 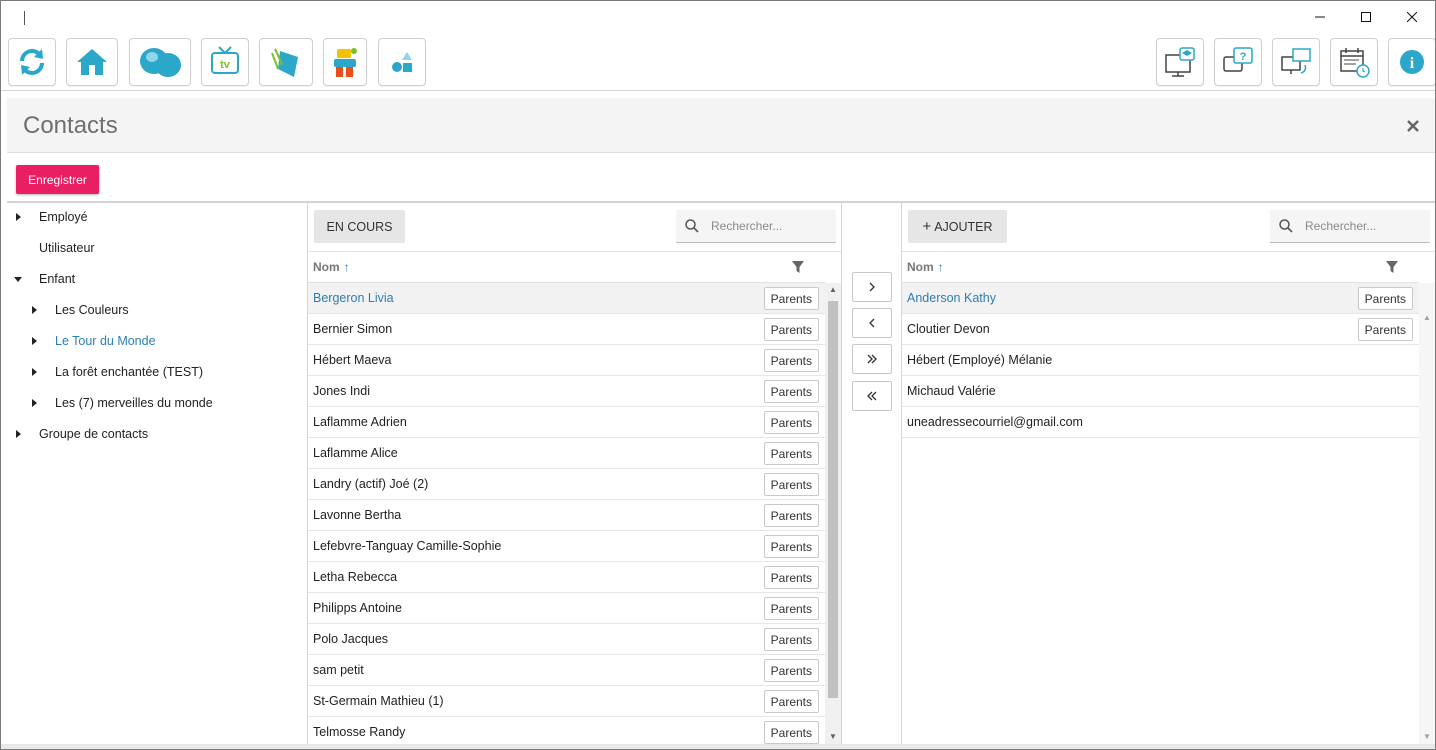 What do you see at coordinates (1366, 17) in the screenshot?
I see `maximize-button` at bounding box center [1366, 17].